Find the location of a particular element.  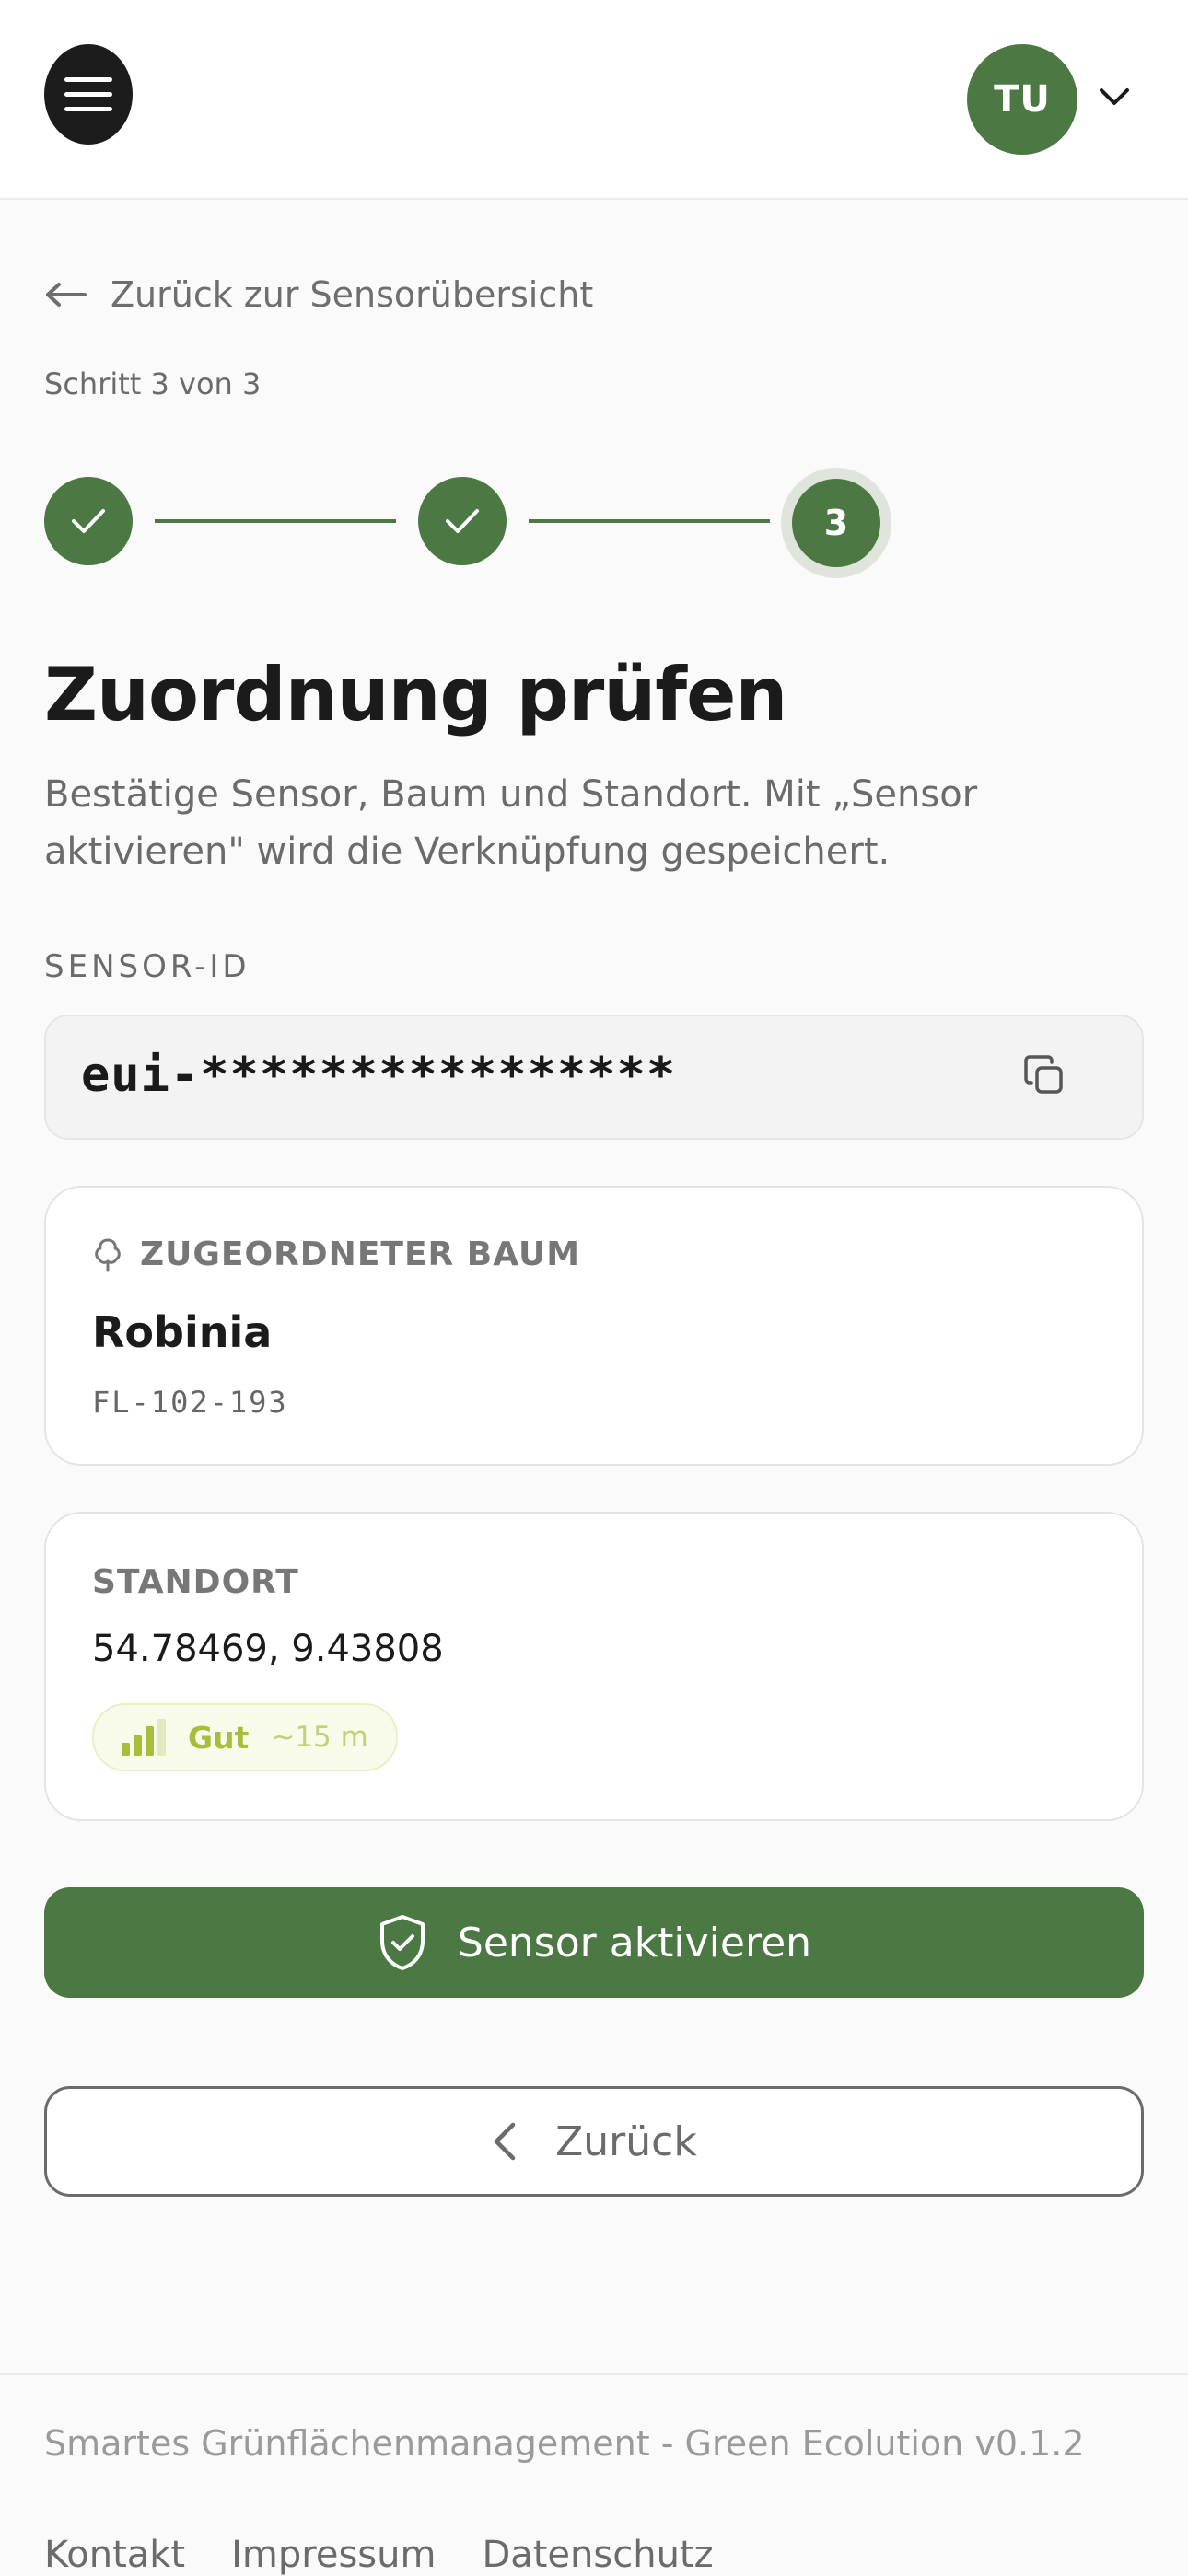

location-coordinates: 54.78469, 9.43808 is located at coordinates (268, 1649).